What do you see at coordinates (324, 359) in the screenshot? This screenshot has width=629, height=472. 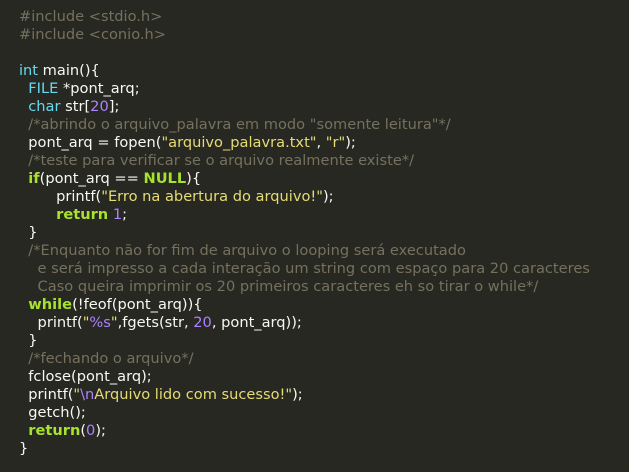 I see `code-line: /*fechando o arquivo*/` at bounding box center [324, 359].